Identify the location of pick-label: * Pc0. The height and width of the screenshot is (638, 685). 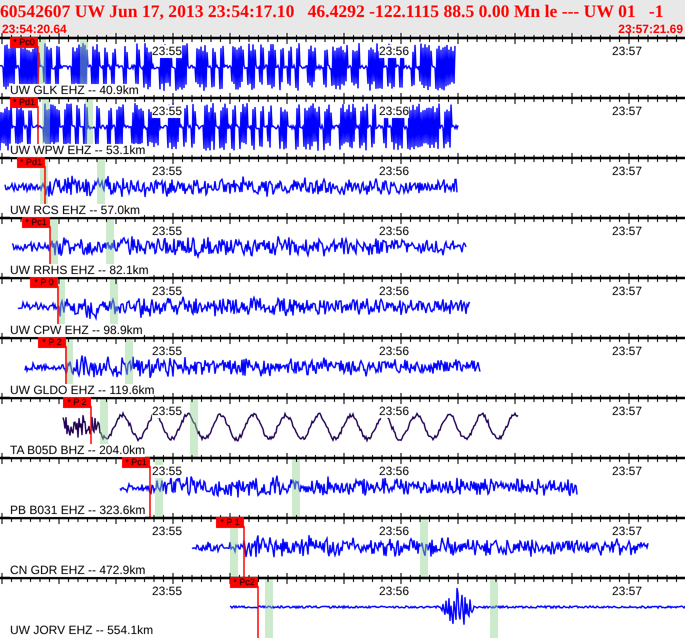
(24, 42).